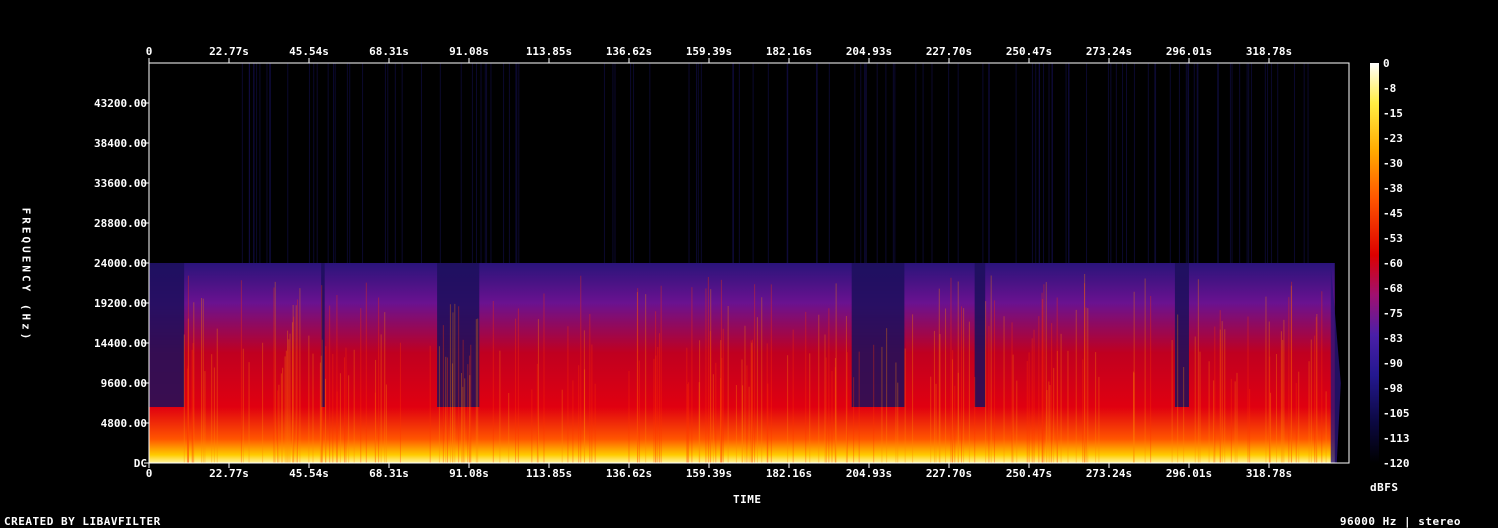 The width and height of the screenshot is (1498, 528). Describe the element at coordinates (1396, 463) in the screenshot. I see `colorbar-tick-label: -120` at that location.